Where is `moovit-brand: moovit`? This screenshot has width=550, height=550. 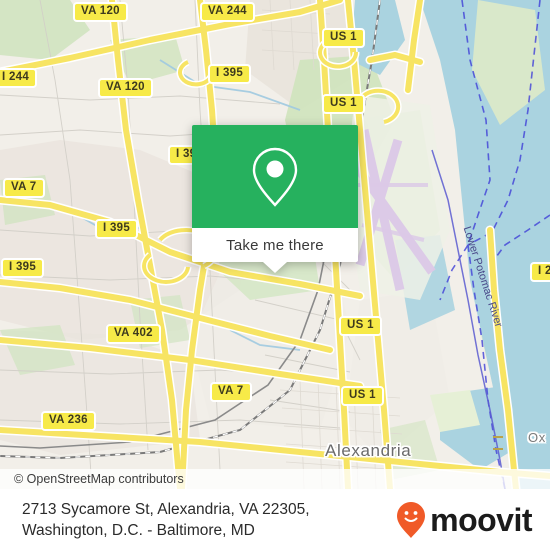
moovit-brand: moovit is located at coordinates (464, 520).